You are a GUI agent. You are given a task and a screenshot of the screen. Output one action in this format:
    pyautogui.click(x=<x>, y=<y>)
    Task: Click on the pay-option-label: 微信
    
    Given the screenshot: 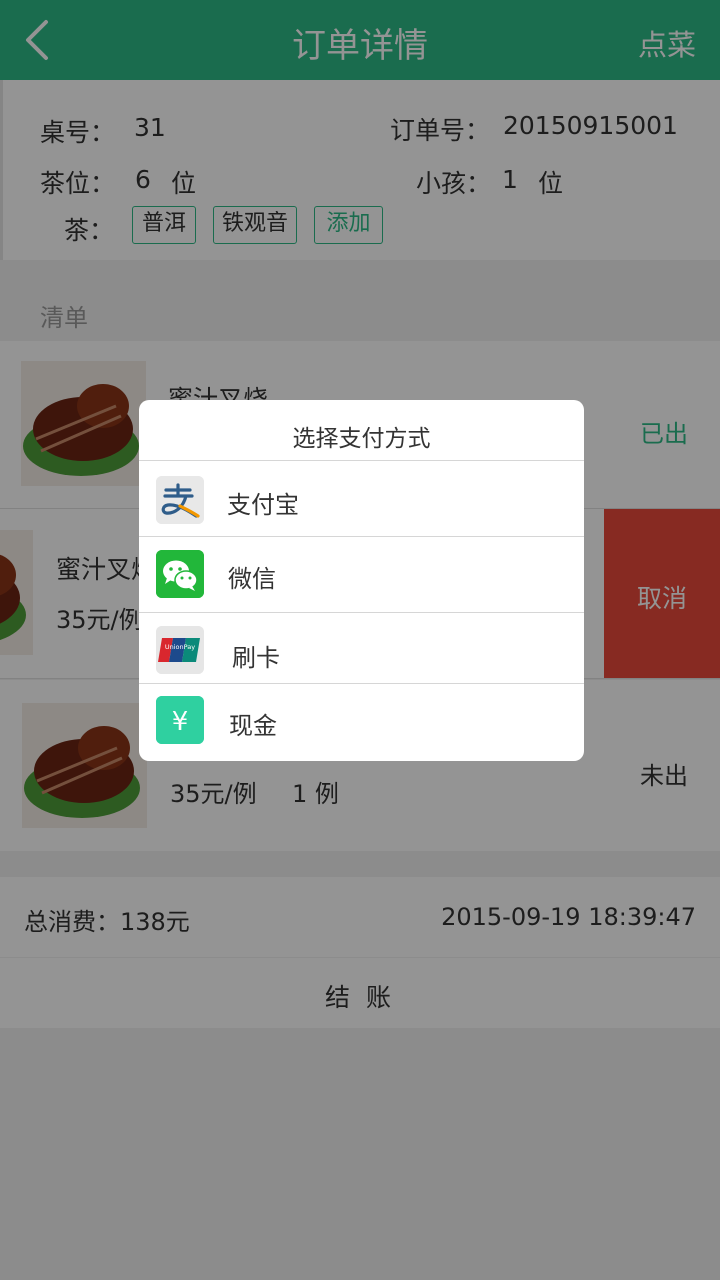 What is the action you would take?
    pyautogui.click(x=252, y=579)
    